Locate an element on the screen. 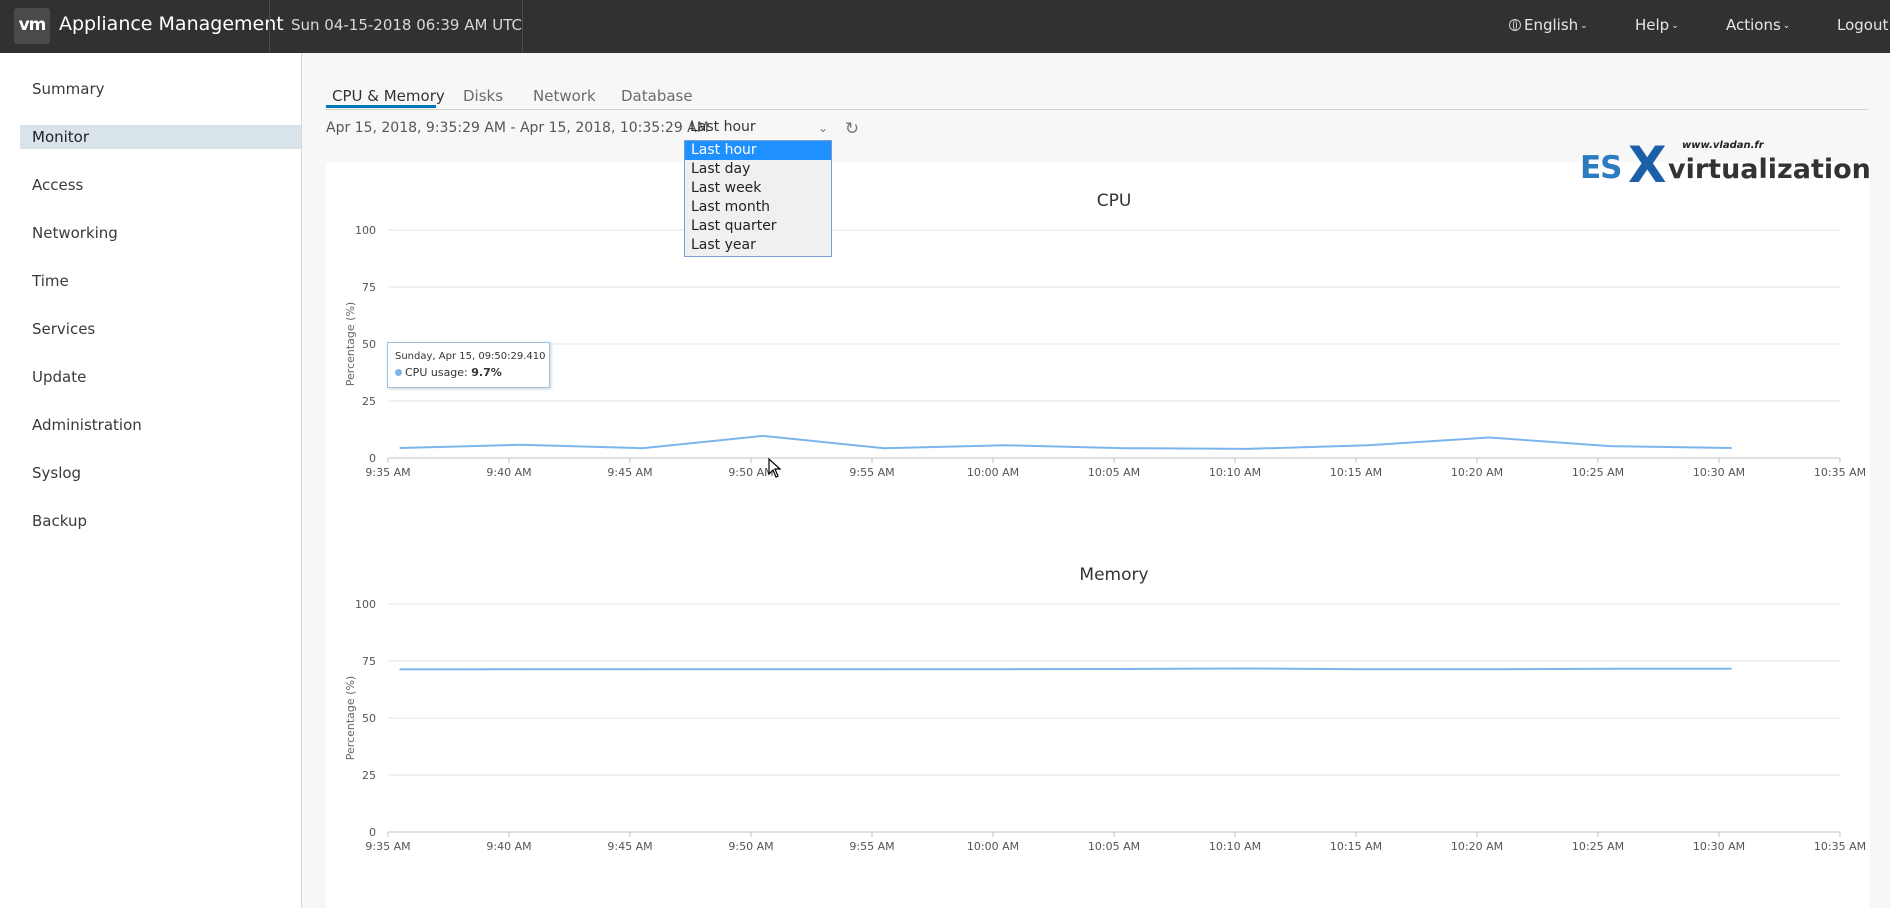 Image resolution: width=1890 pixels, height=910 pixels. refresh-icon: ↻ is located at coordinates (852, 129).